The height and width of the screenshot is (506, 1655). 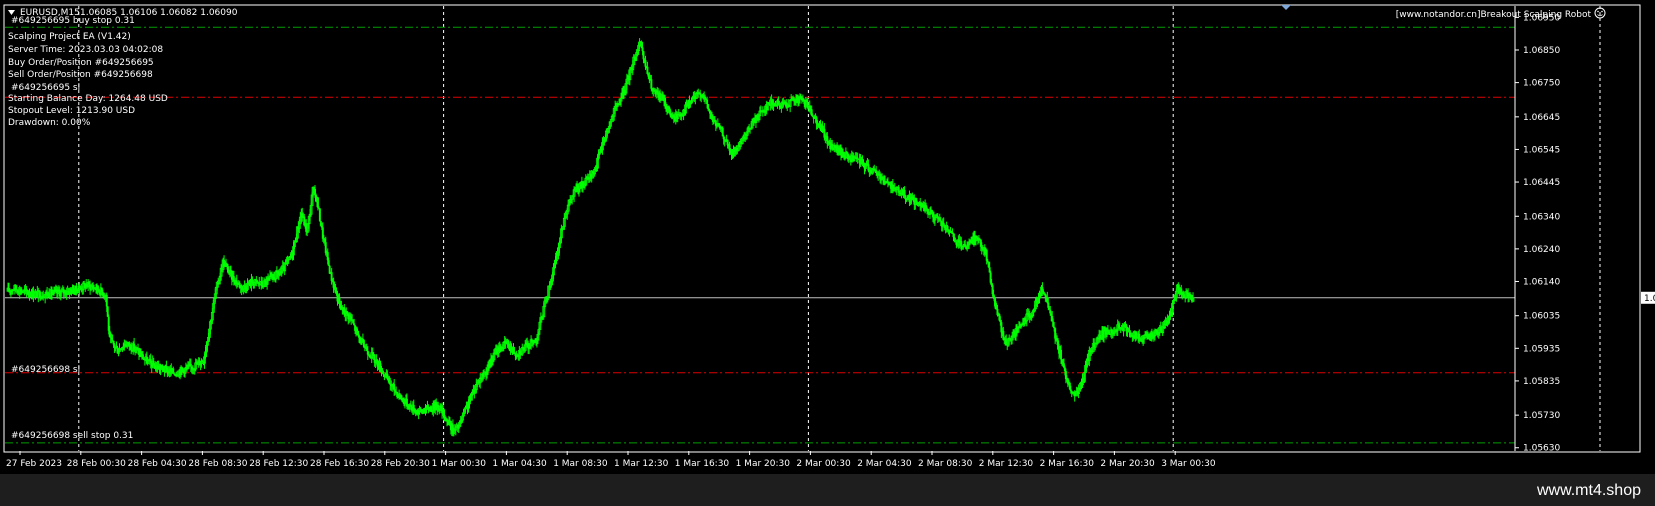 What do you see at coordinates (339, 464) in the screenshot?
I see `time-tick-label: 28 Feb 16:30` at bounding box center [339, 464].